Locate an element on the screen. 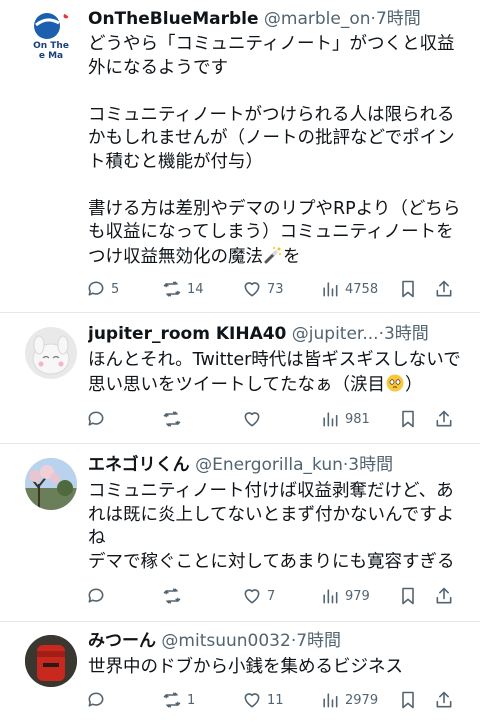 The image size is (480, 724). action-bar: 5 14 73 4758 is located at coordinates (274, 289).